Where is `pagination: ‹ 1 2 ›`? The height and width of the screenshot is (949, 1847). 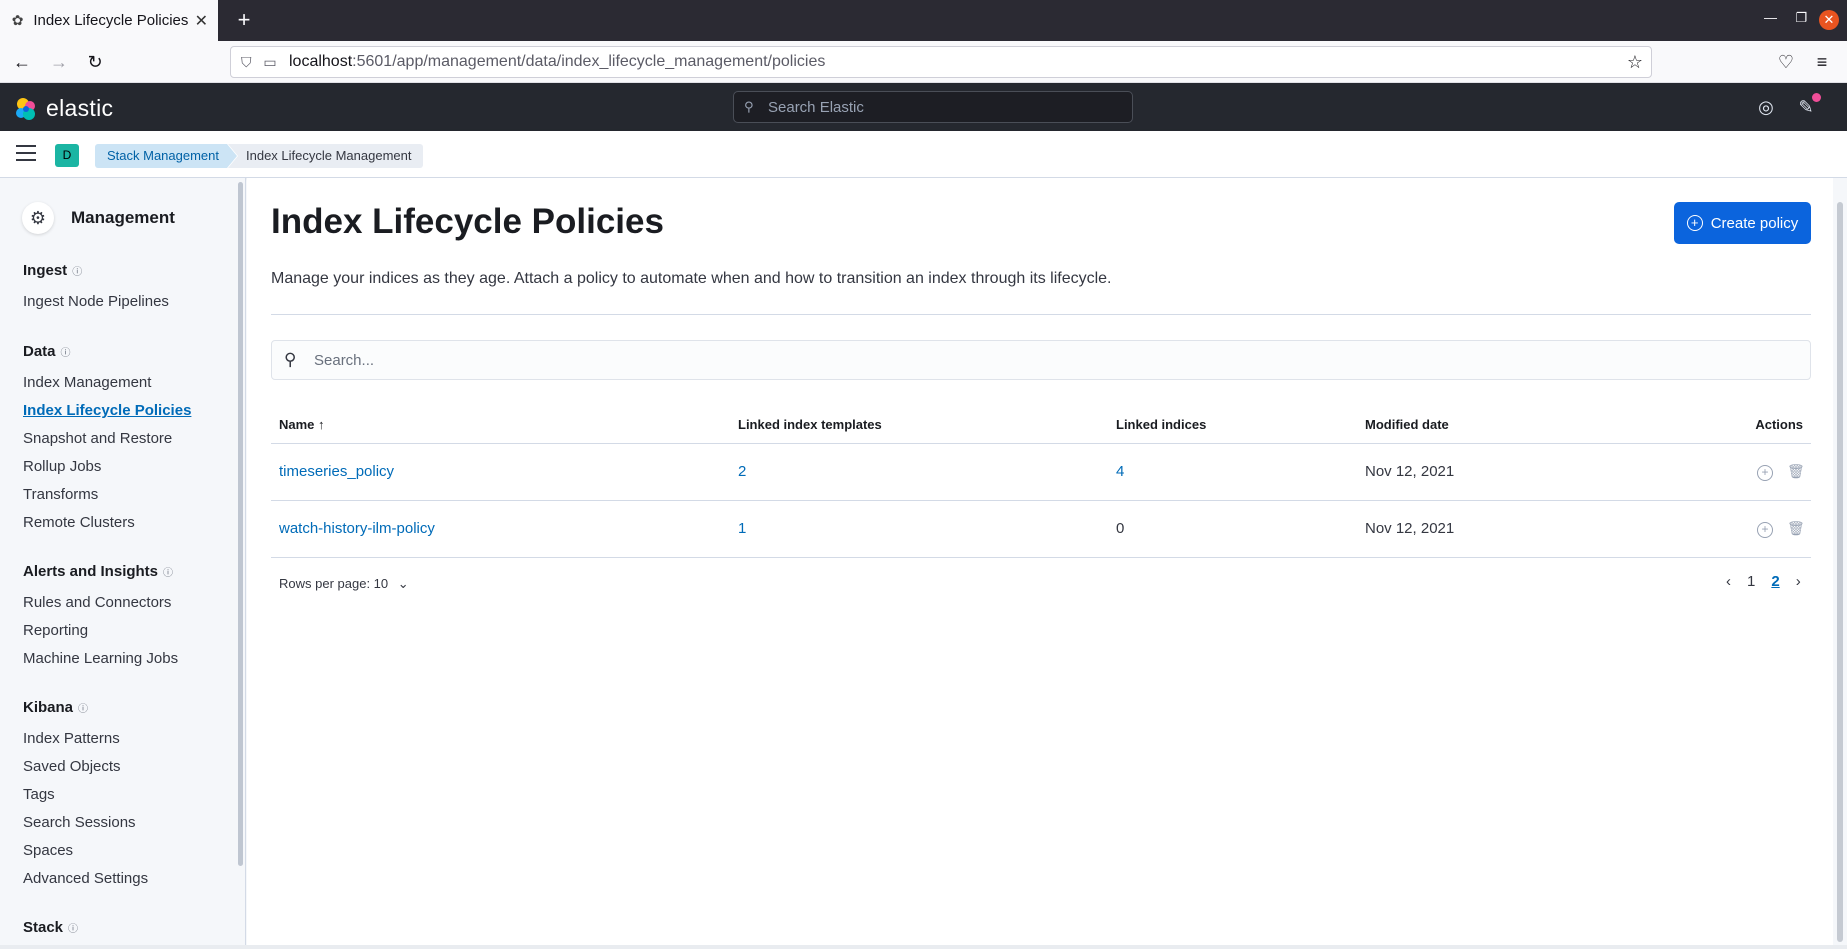
pagination: ‹ 1 2 › is located at coordinates (1763, 581).